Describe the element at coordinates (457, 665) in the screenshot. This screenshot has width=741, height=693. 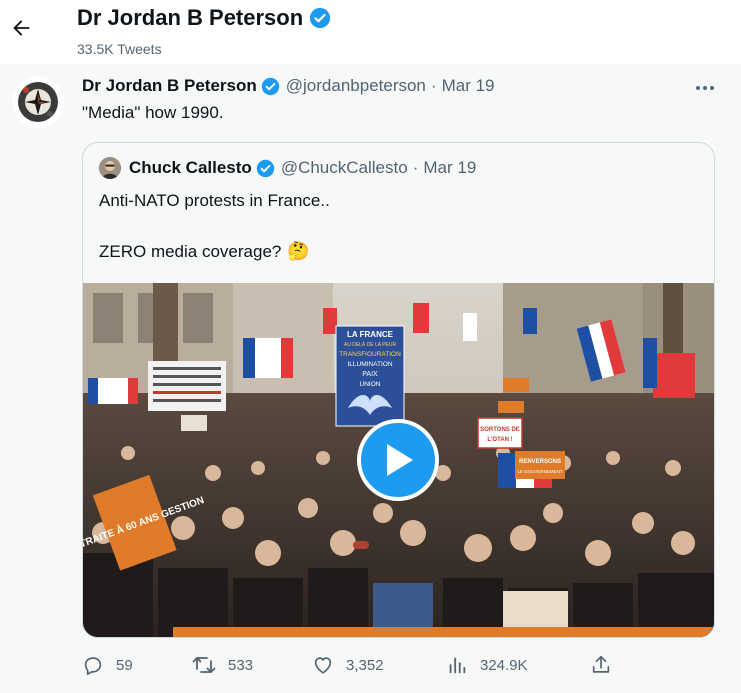
I see `views-chart-icon` at that location.